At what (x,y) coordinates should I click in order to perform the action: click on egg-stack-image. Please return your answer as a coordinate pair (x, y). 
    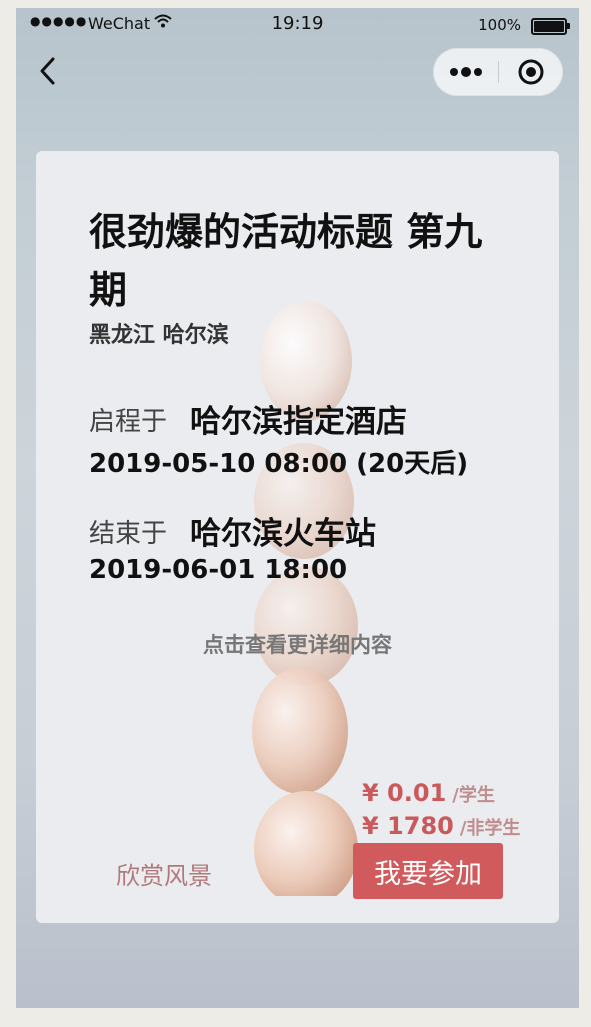
    Looking at the image, I should click on (305, 598).